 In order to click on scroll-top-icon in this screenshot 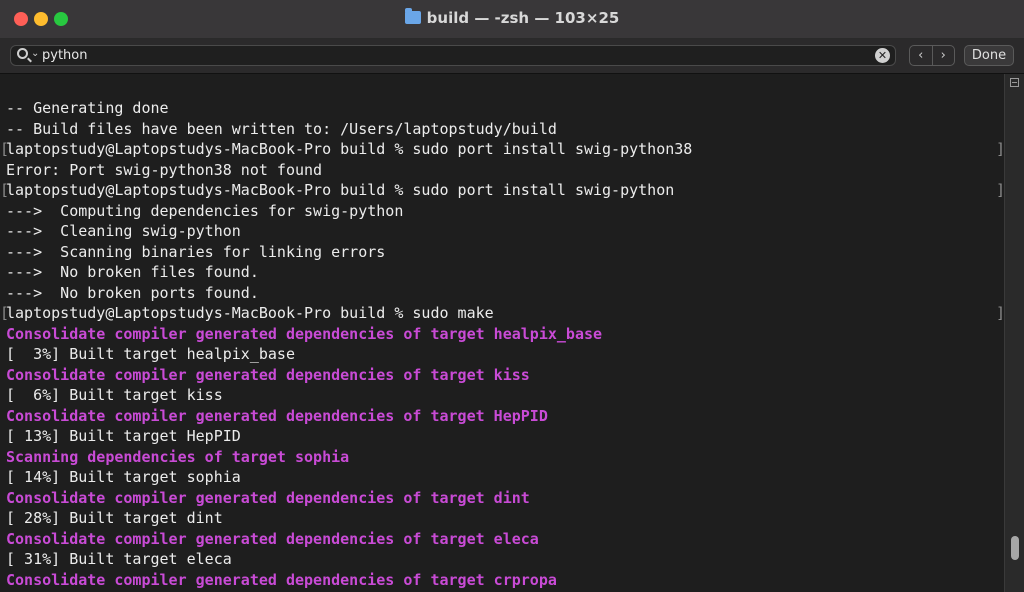, I will do `click(1014, 82)`.